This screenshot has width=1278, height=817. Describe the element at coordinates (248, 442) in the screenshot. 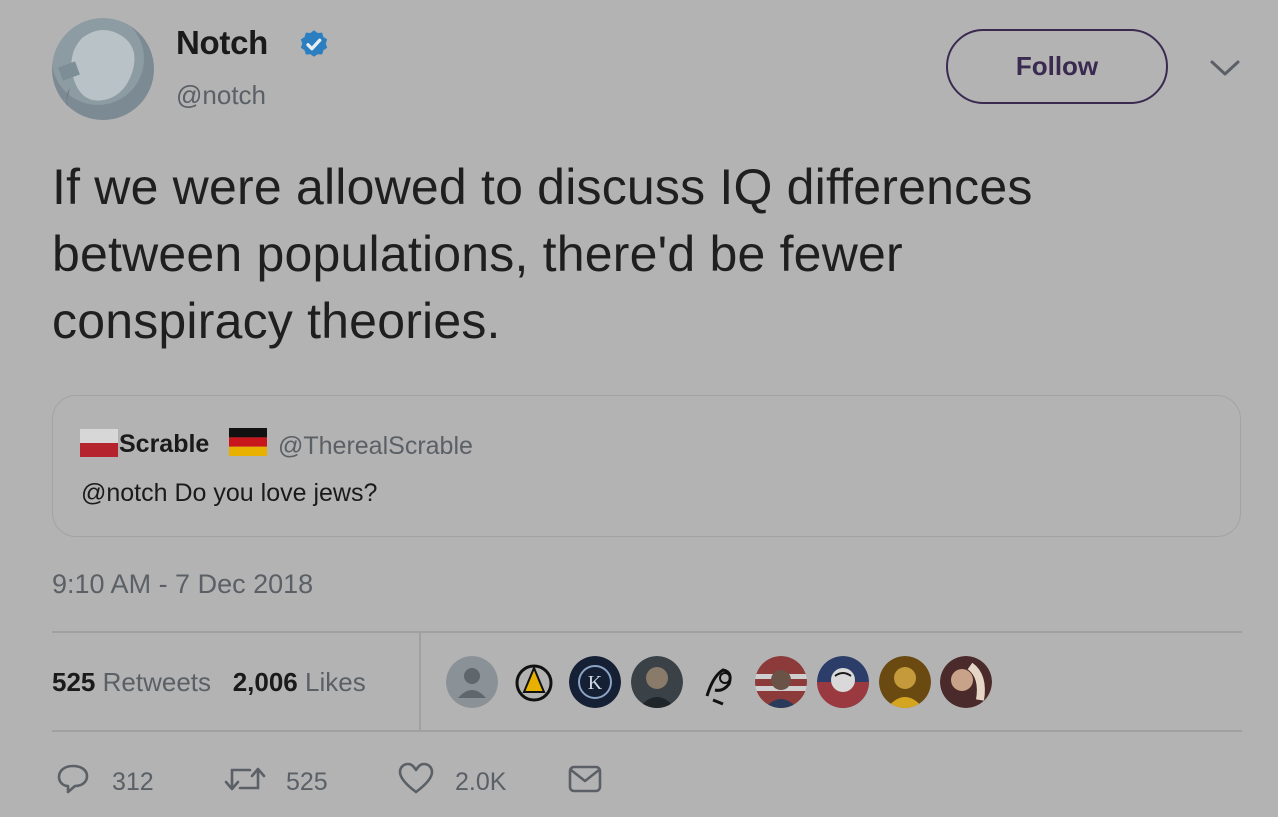

I see `flag-germany-icon` at that location.